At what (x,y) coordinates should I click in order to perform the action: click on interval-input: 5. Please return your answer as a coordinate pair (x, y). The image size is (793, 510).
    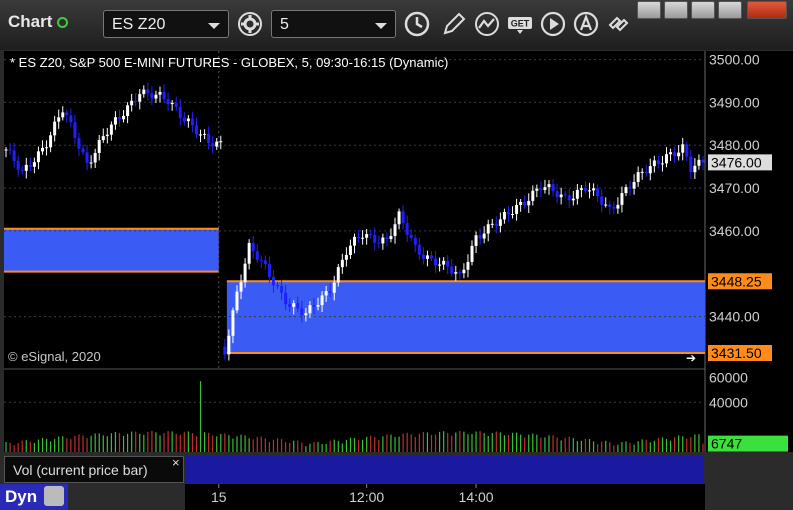
    Looking at the image, I should click on (333, 24).